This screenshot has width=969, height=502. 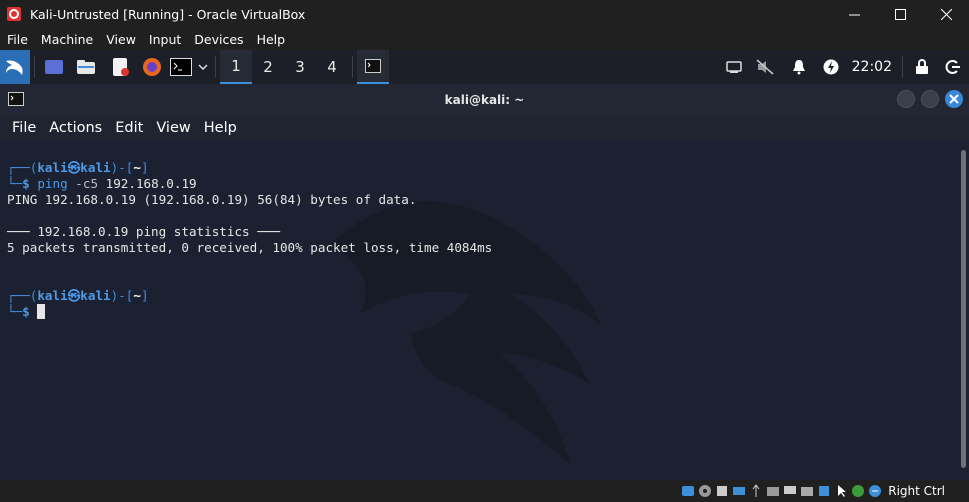 I want to click on taskbar-terminal-window, so click(x=373, y=67).